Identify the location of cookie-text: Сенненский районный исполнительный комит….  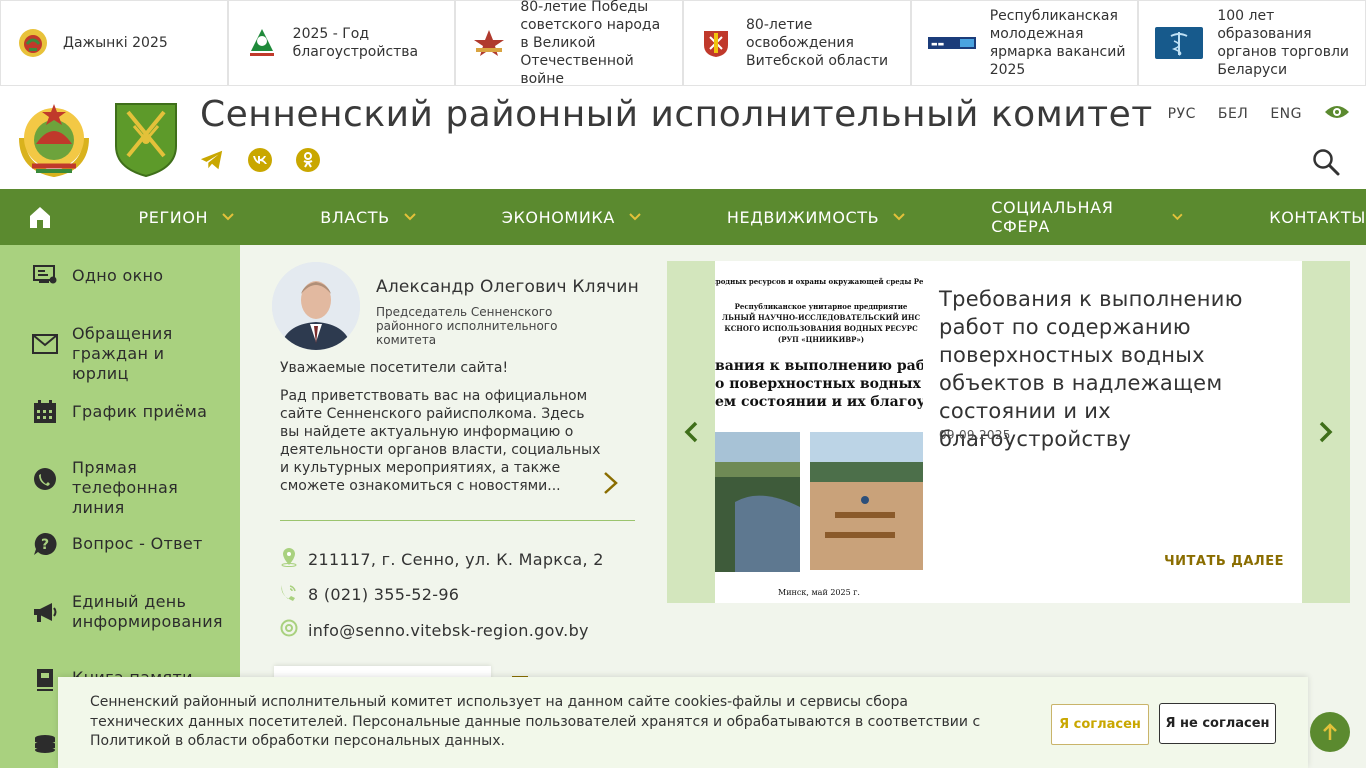
(535, 721).